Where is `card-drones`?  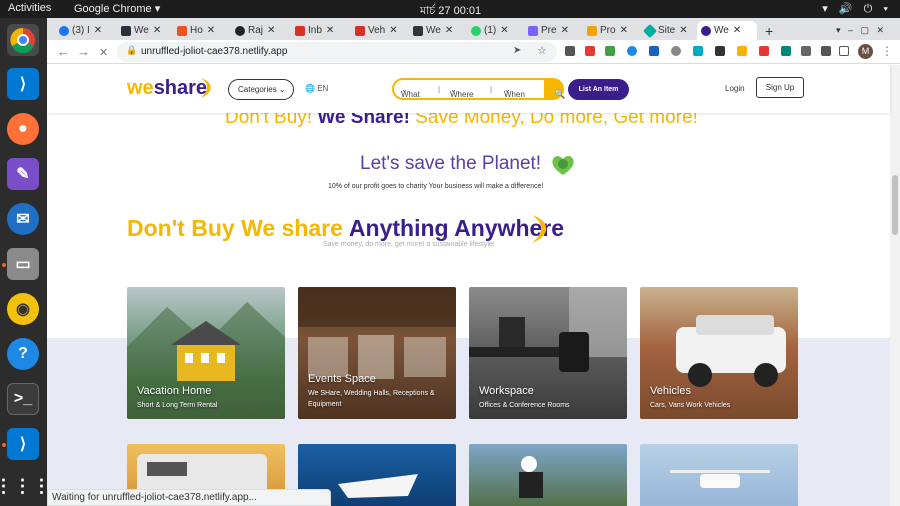
card-drones is located at coordinates (719, 475).